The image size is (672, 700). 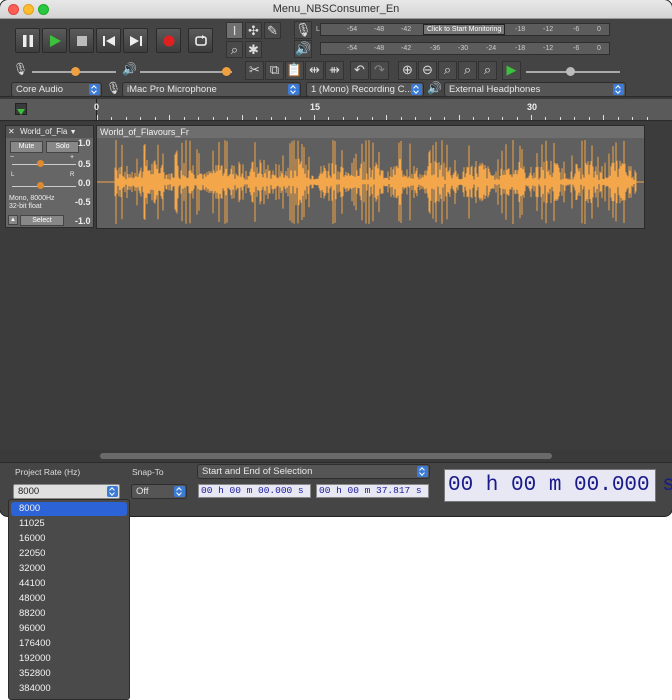 What do you see at coordinates (97, 107) in the screenshot?
I see `ruler-tick-label: 0` at bounding box center [97, 107].